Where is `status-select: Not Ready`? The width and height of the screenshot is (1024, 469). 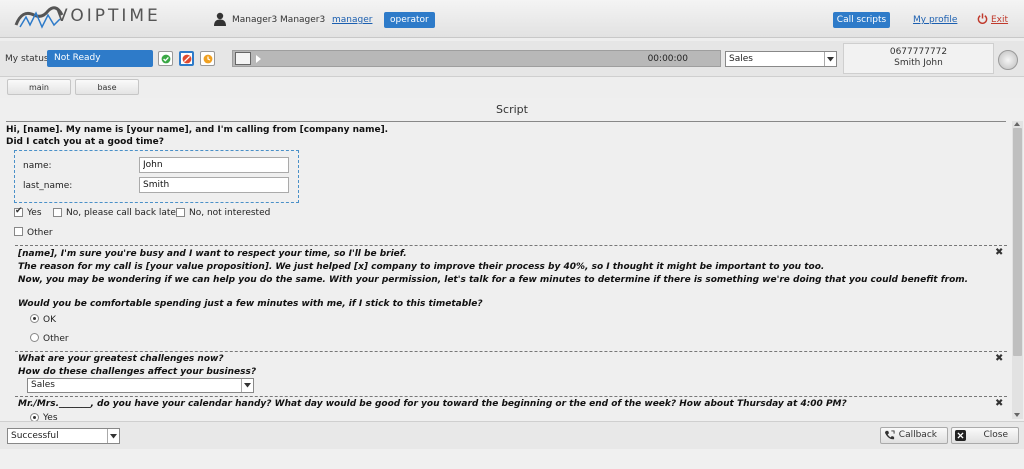 status-select: Not Ready is located at coordinates (100, 58).